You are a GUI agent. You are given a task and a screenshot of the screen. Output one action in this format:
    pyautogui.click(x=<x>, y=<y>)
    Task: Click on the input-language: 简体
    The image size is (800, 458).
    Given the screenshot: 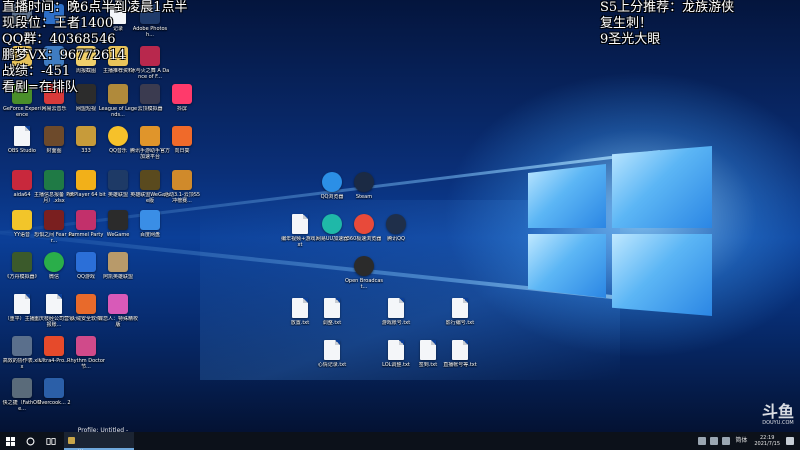 What is the action you would take?
    pyautogui.click(x=741, y=441)
    